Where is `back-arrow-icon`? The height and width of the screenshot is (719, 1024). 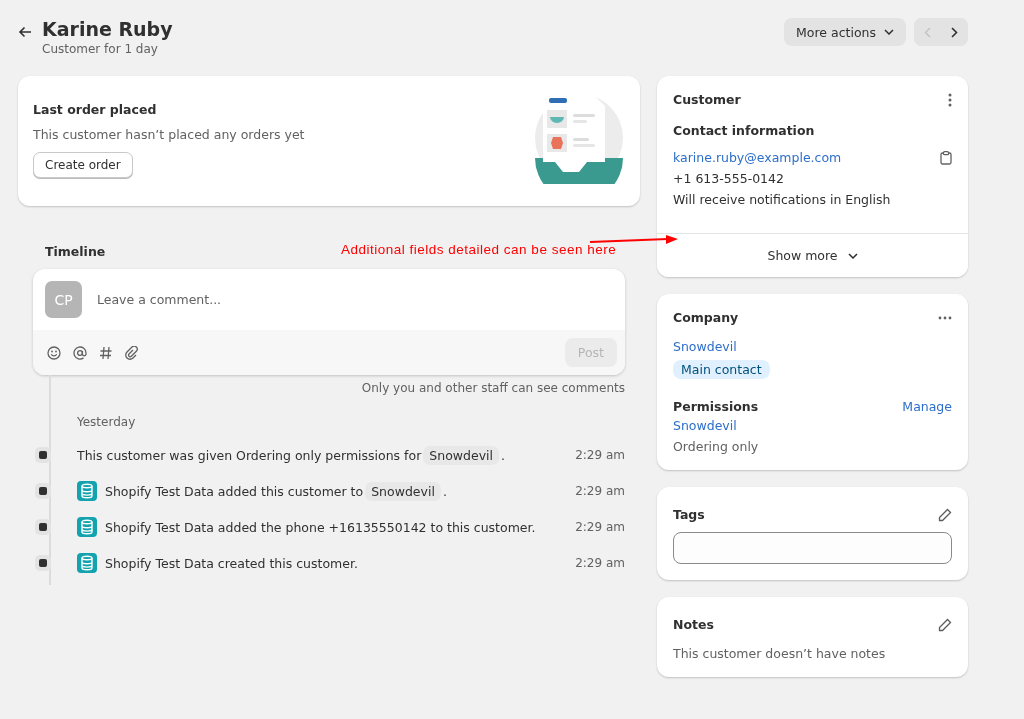 back-arrow-icon is located at coordinates (25, 32).